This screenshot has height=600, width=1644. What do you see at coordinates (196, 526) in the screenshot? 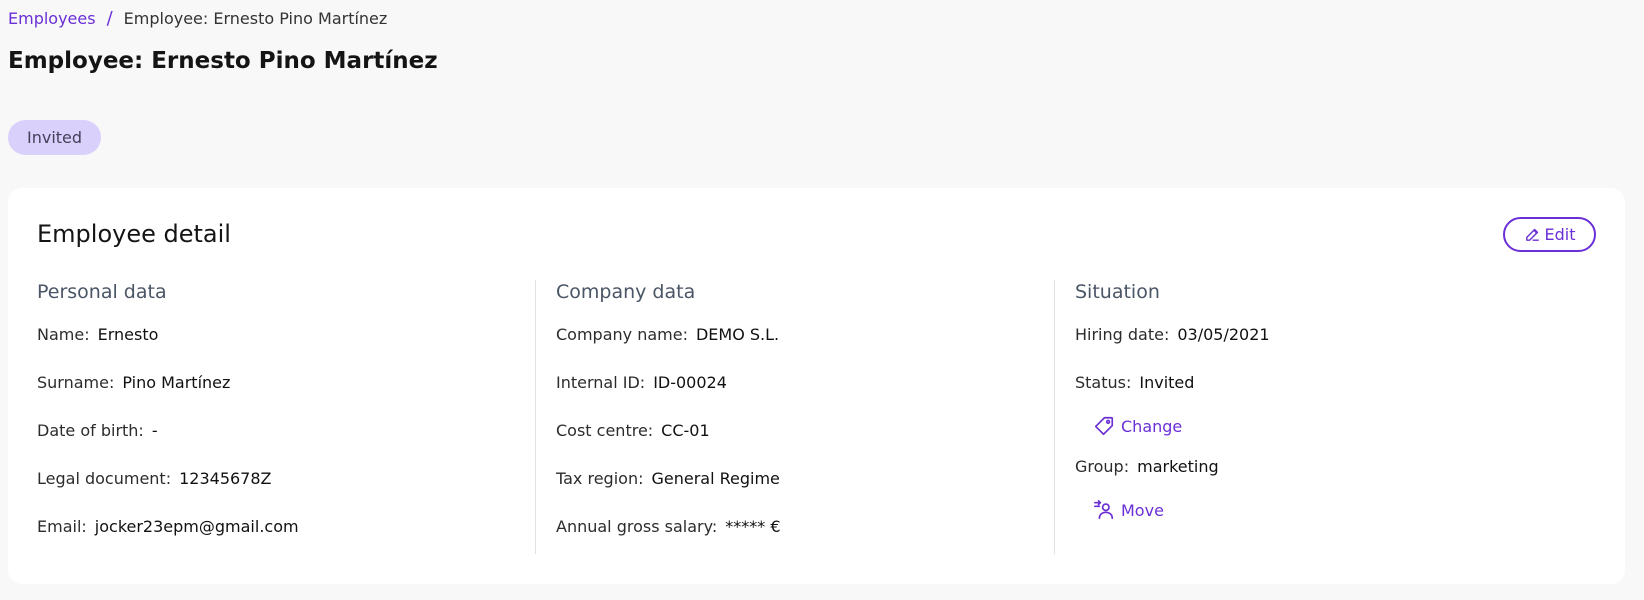
I see `field-value: jocker23epm@gmail.com` at bounding box center [196, 526].